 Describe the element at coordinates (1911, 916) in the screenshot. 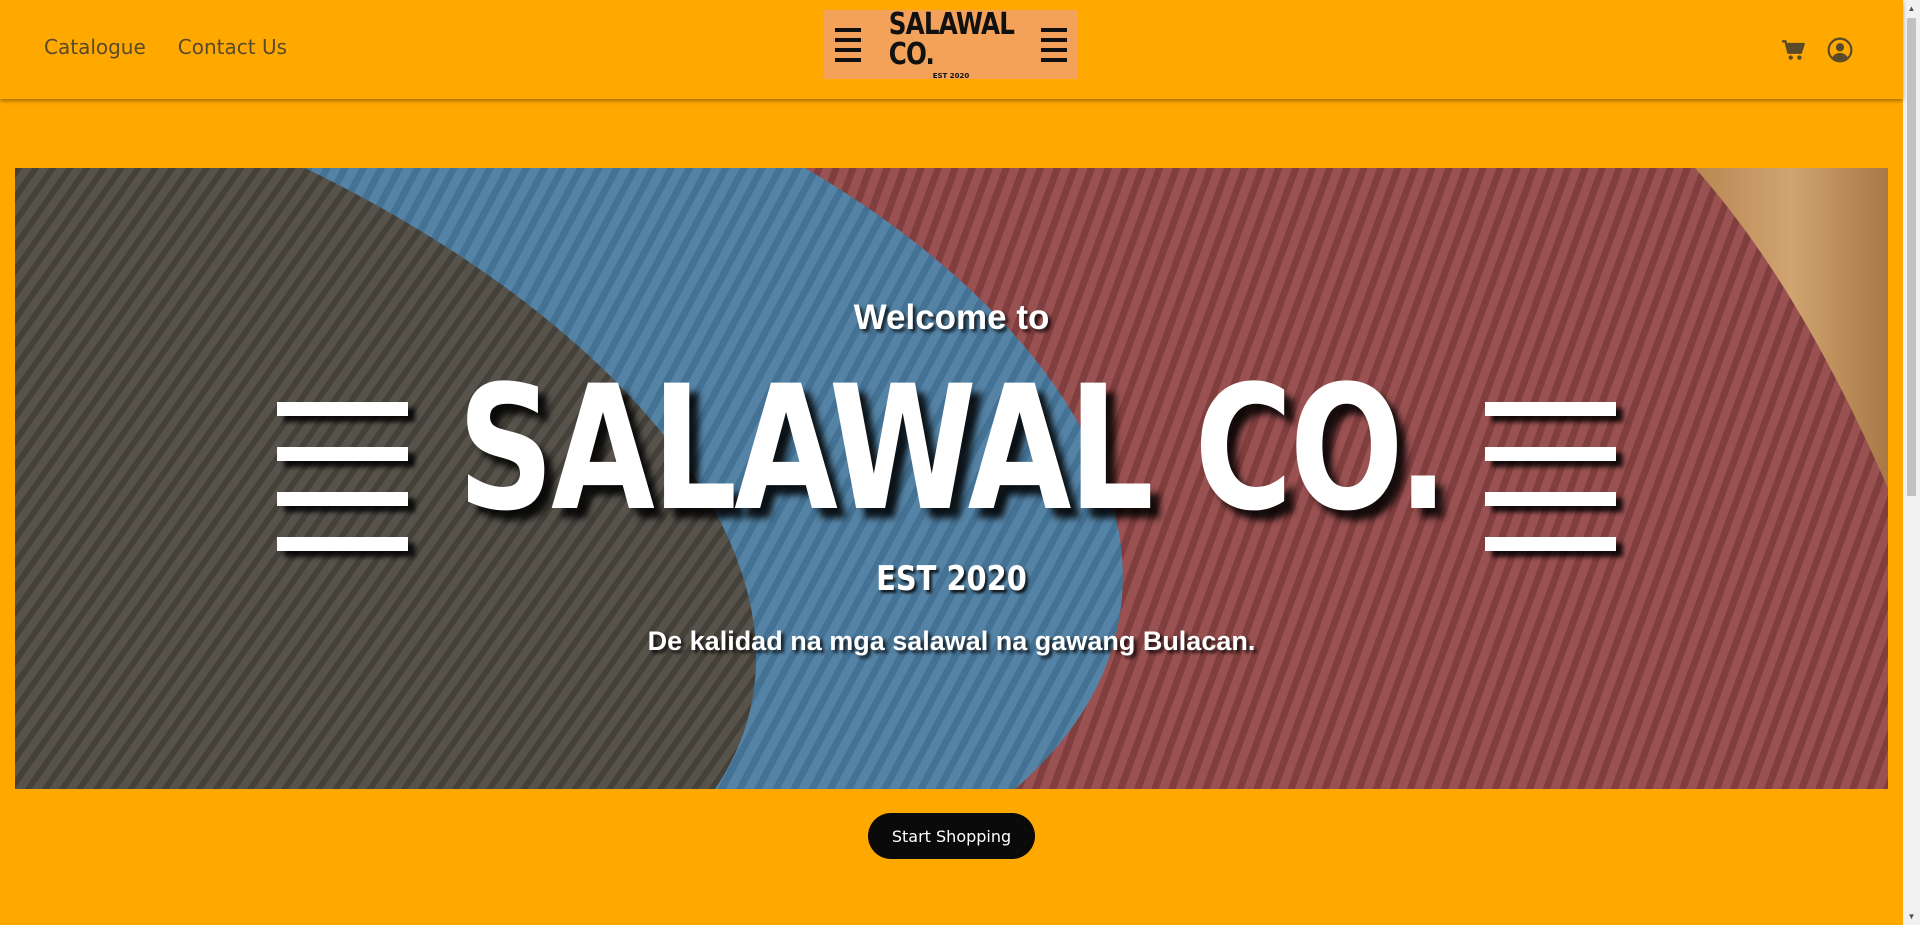

I see `scroll-down-arrow-icon: ▼` at that location.